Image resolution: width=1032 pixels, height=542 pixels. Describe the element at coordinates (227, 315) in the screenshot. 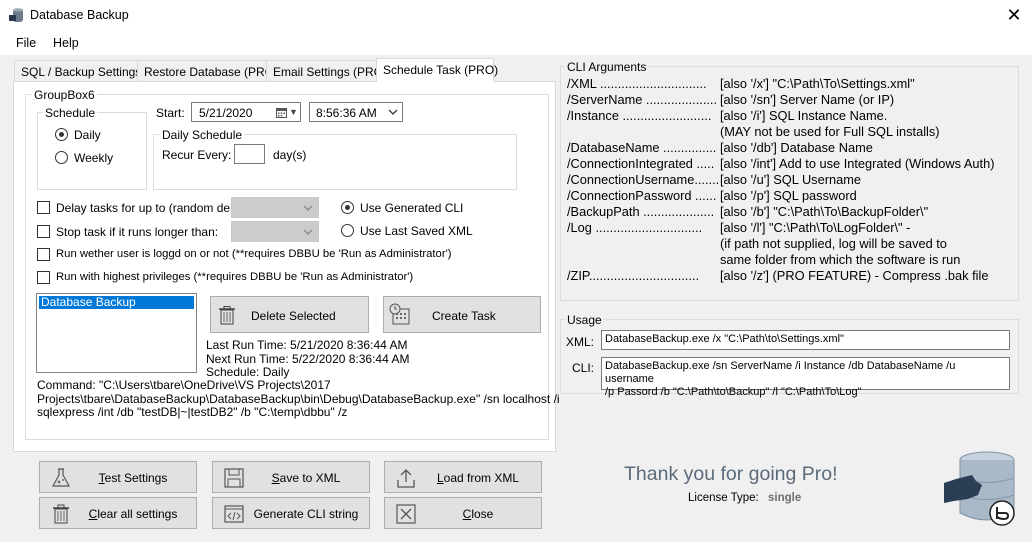

I see `trash-icon` at that location.